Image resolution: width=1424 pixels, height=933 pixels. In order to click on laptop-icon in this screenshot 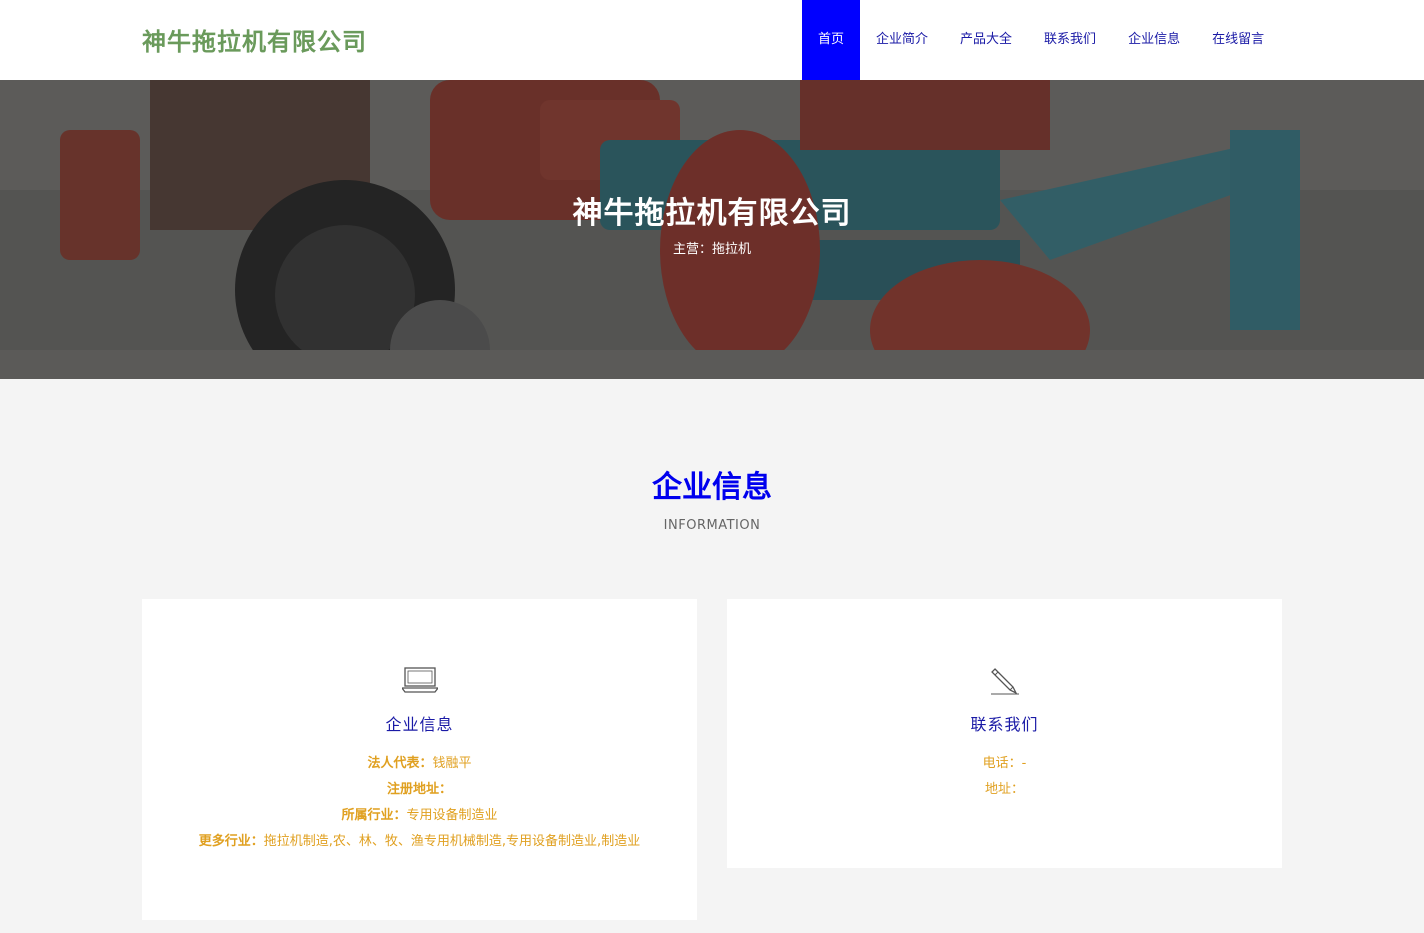, I will do `click(419, 680)`.